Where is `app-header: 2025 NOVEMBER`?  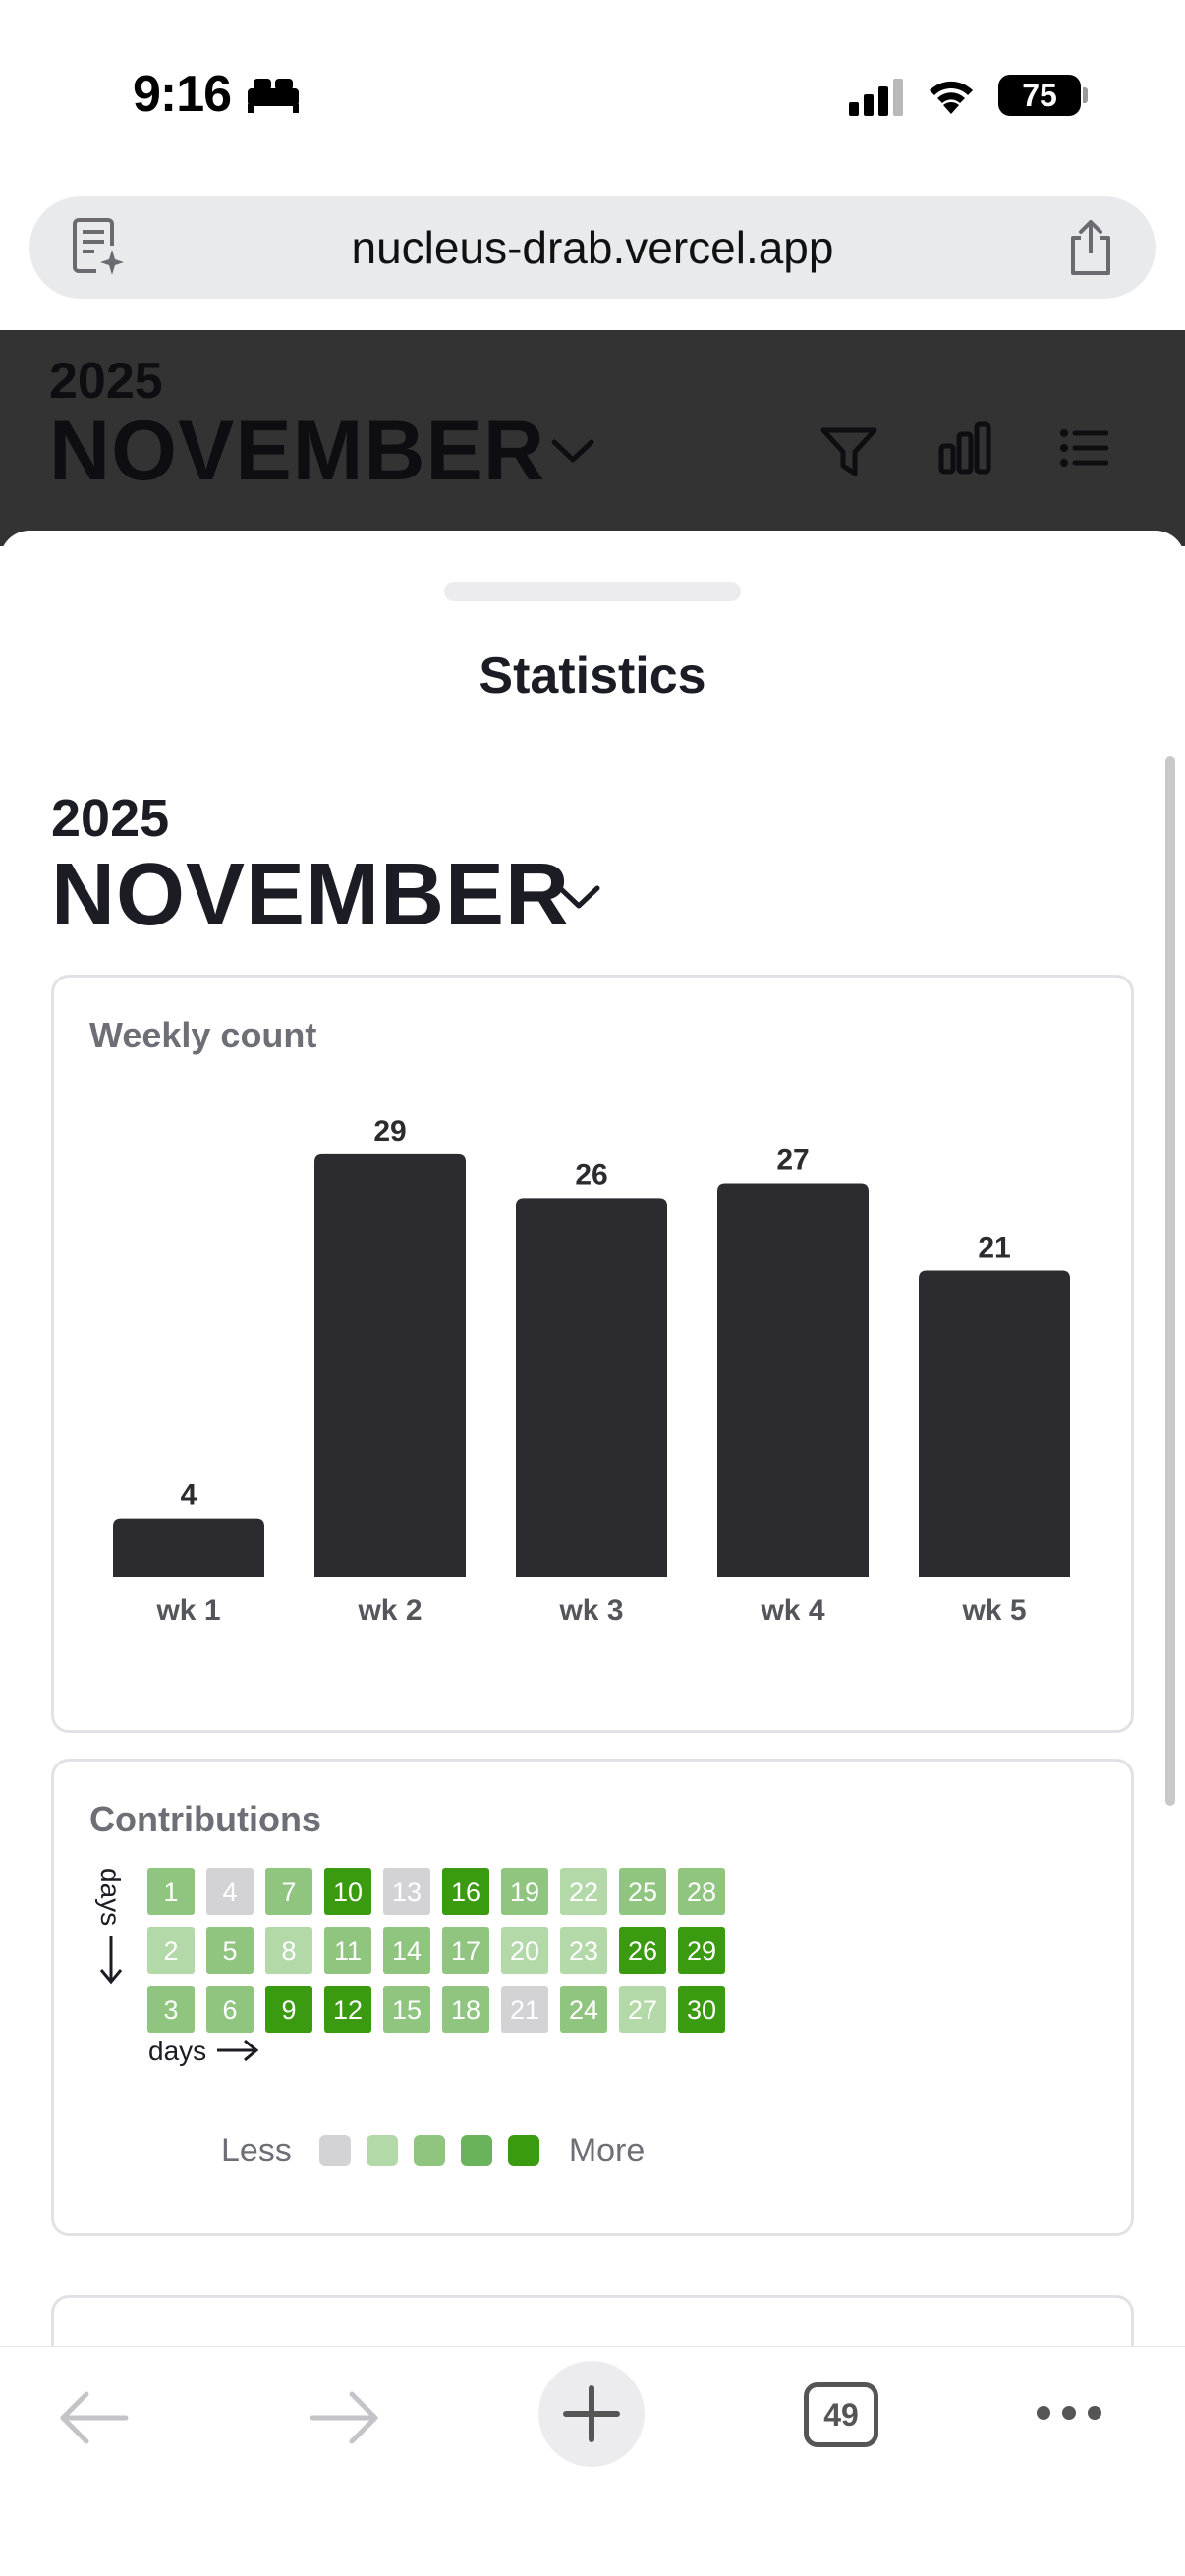
app-header: 2025 NOVEMBER is located at coordinates (592, 438).